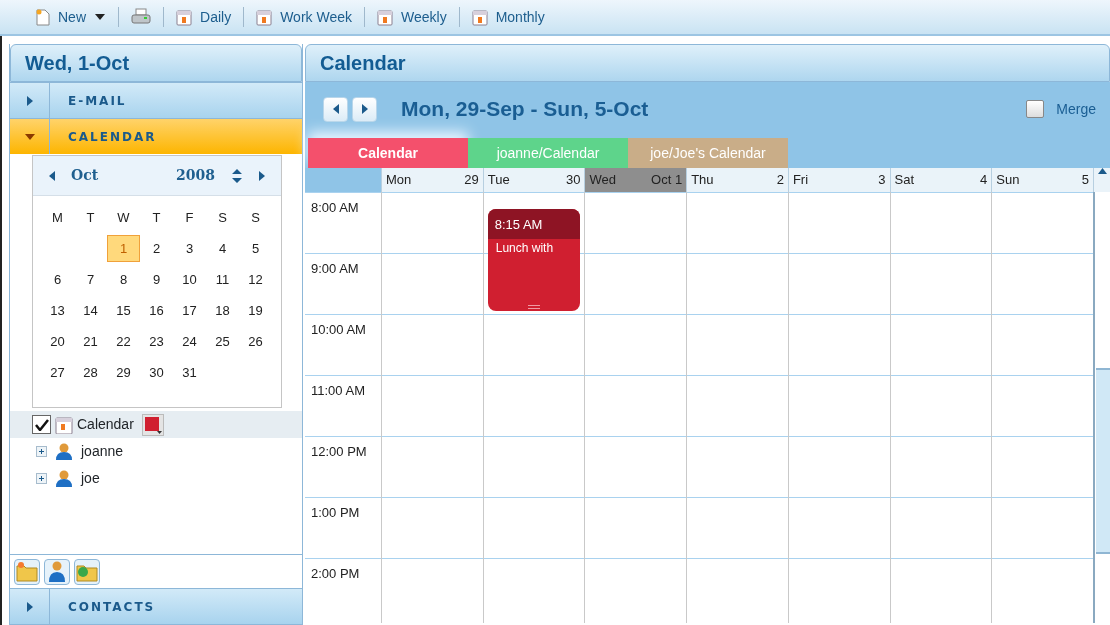 The image size is (1110, 625). Describe the element at coordinates (123, 372) in the screenshot. I see `calendar-day: 29` at that location.